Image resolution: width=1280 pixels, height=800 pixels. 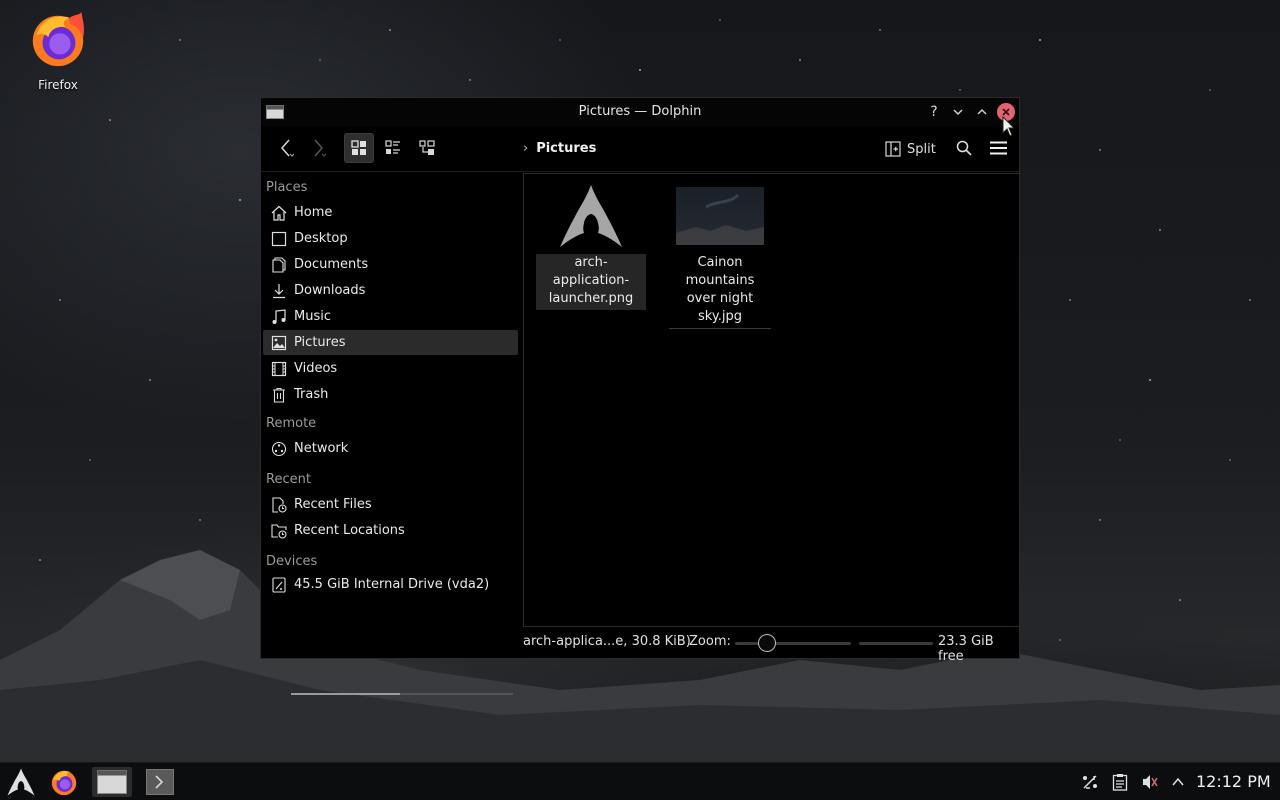 What do you see at coordinates (640, 781) in the screenshot?
I see `taskbar: 12:12 PM` at bounding box center [640, 781].